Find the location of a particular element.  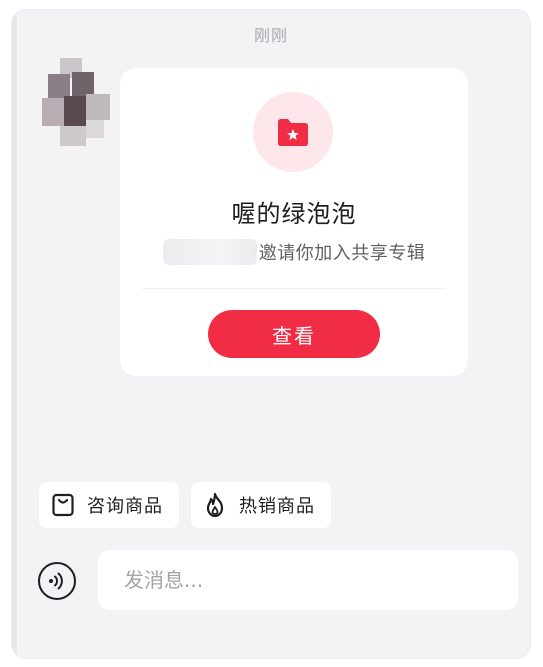

consult-product-button: 咨询商品 is located at coordinates (109, 505).